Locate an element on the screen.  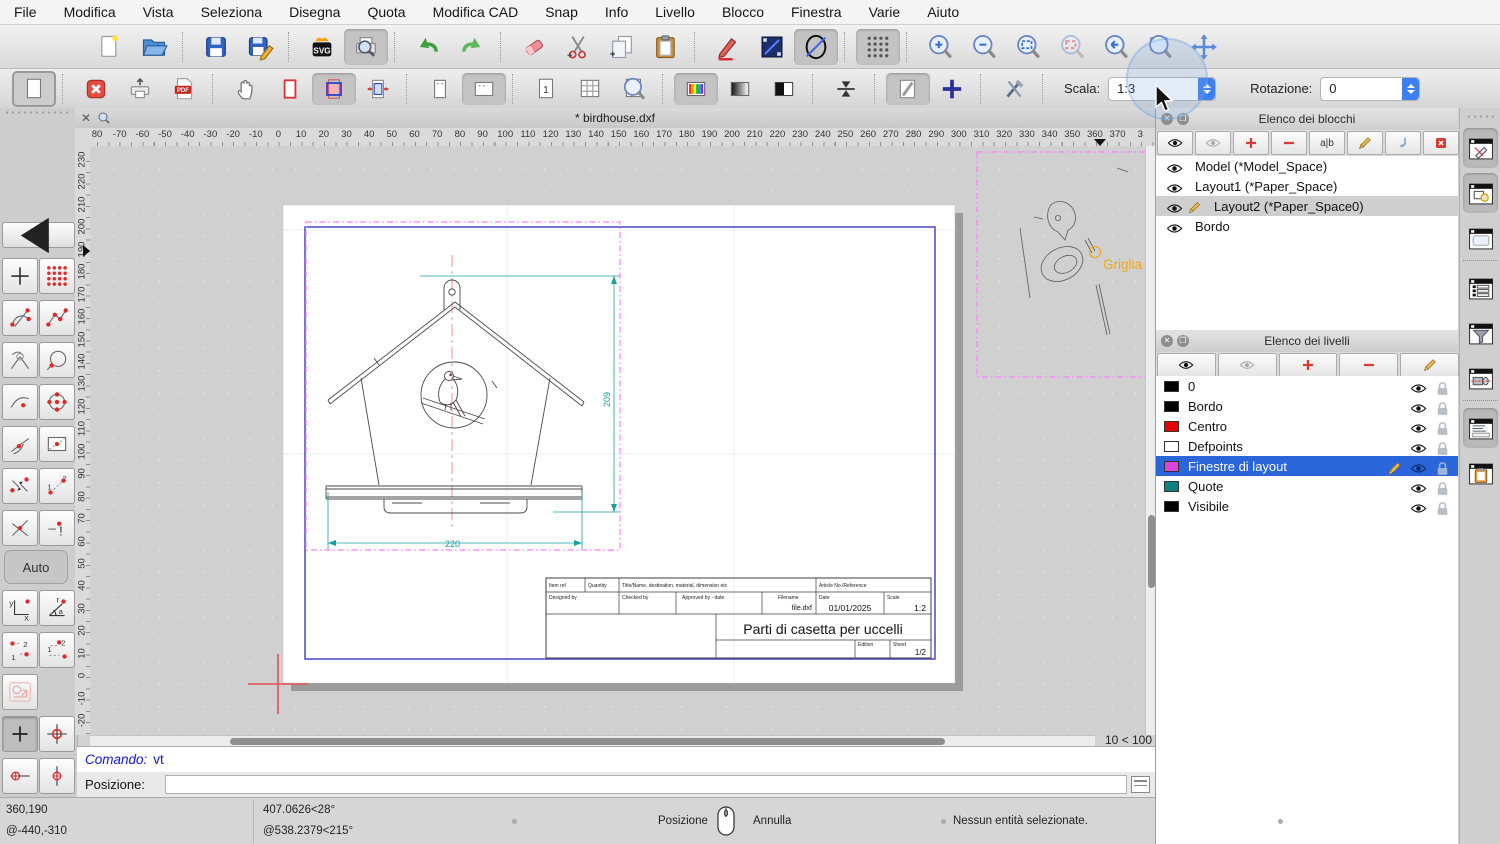
paper-frame-button is located at coordinates (290, 89).